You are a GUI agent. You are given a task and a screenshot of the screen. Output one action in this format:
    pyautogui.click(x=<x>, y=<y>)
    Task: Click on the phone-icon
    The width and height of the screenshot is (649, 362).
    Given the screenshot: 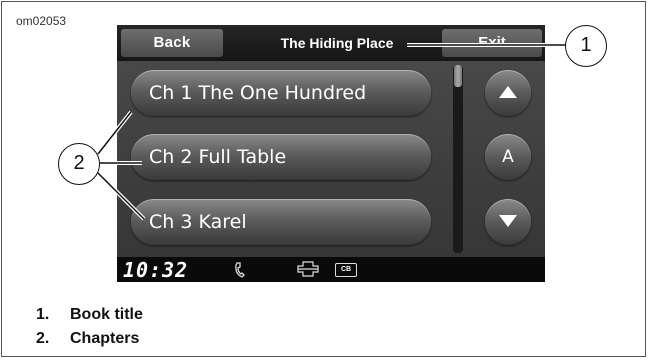 What is the action you would take?
    pyautogui.click(x=240, y=270)
    